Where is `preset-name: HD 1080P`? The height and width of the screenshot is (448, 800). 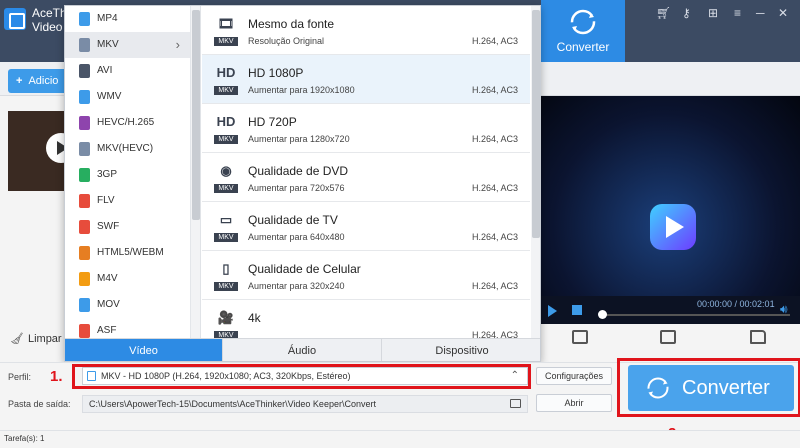
preset-name: HD 1080P is located at coordinates (276, 73).